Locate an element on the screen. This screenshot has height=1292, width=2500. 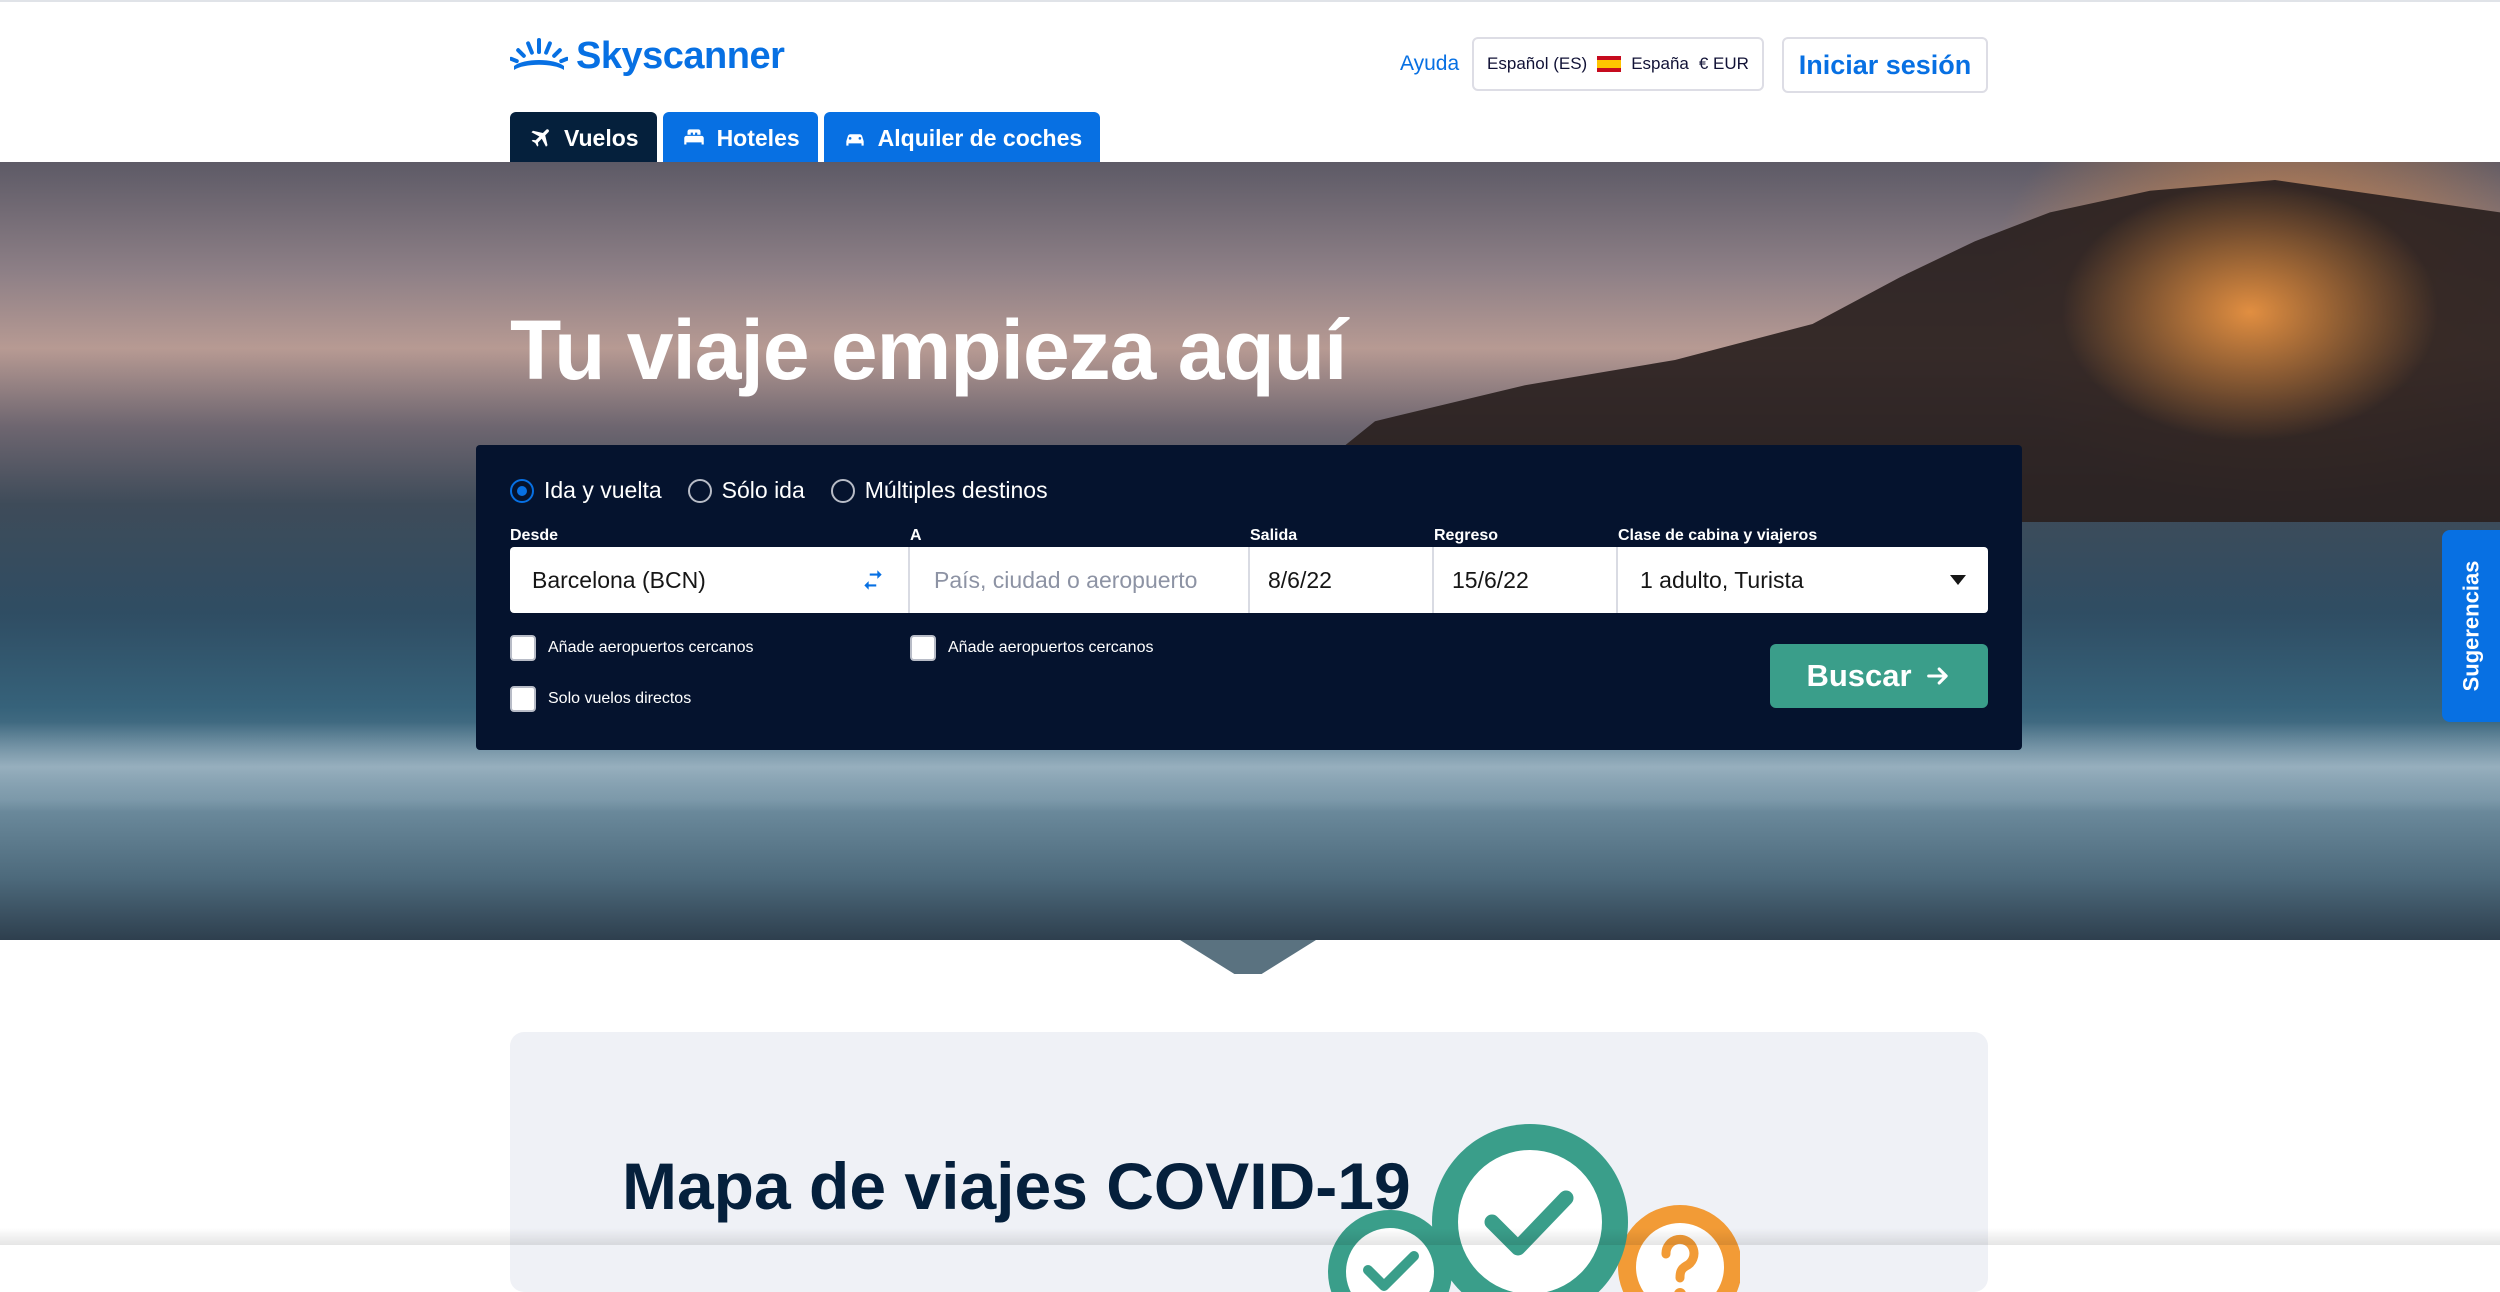
skyscanner-logo: Skyscanner is located at coordinates (647, 56).